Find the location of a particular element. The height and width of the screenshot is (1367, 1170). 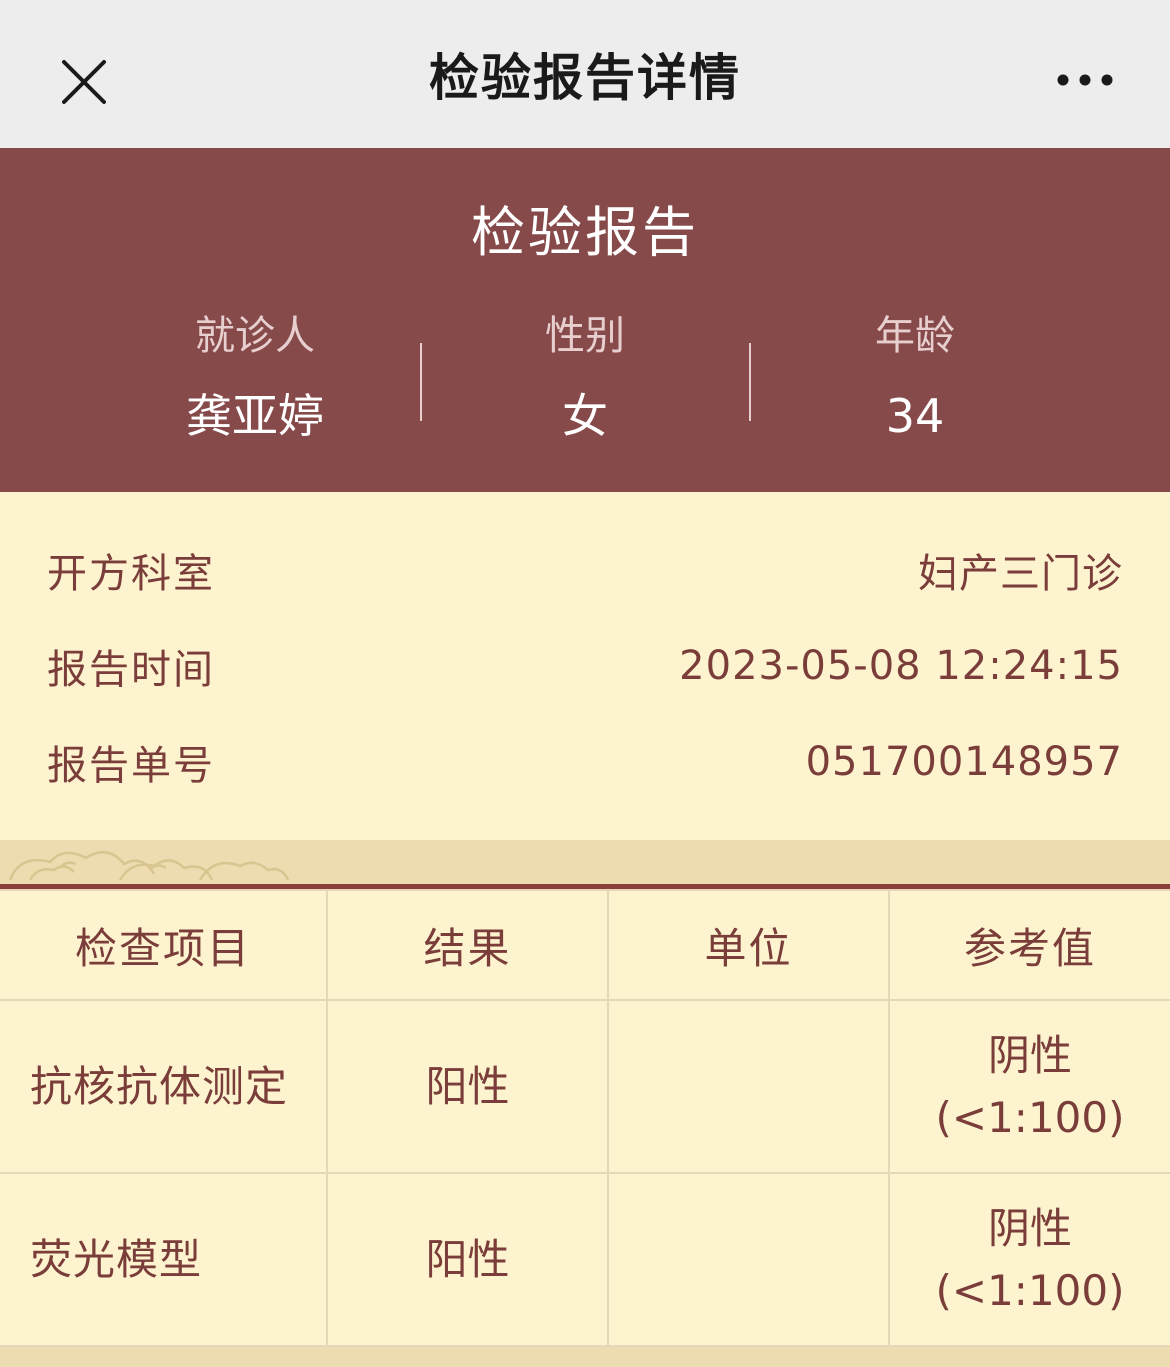

close-icon is located at coordinates (84, 82).